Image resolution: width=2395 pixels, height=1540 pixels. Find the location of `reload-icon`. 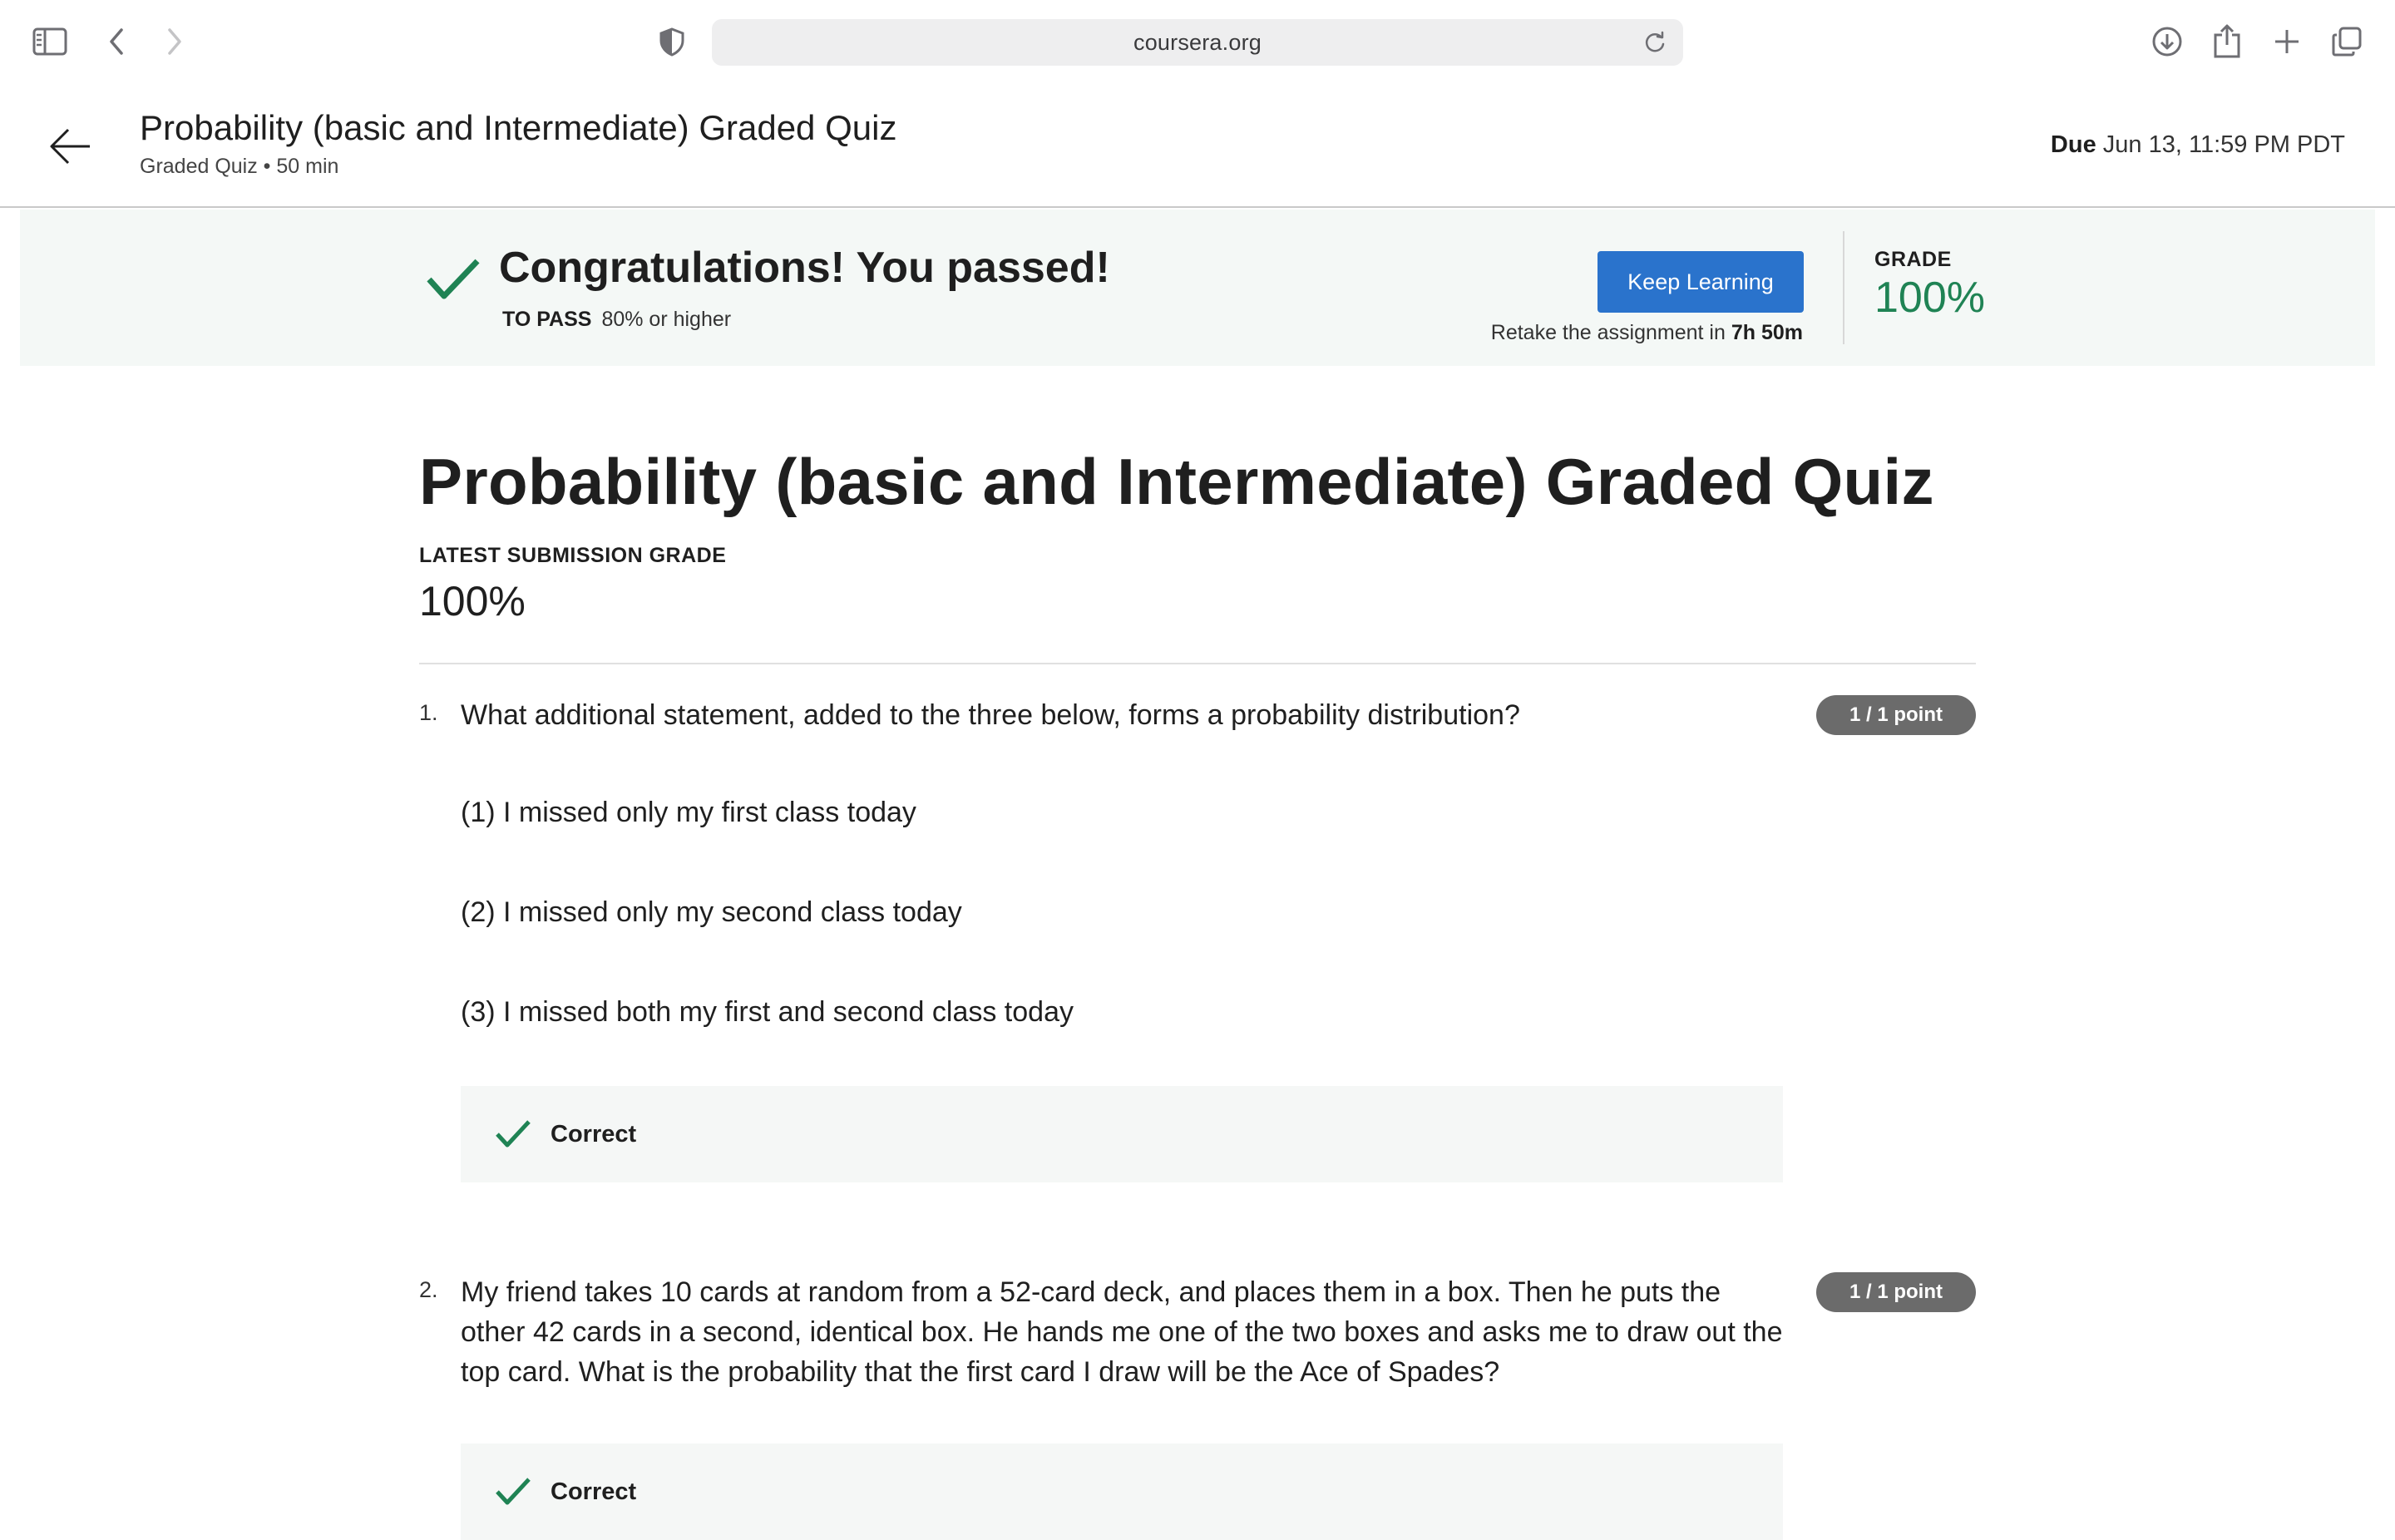

reload-icon is located at coordinates (1655, 42).